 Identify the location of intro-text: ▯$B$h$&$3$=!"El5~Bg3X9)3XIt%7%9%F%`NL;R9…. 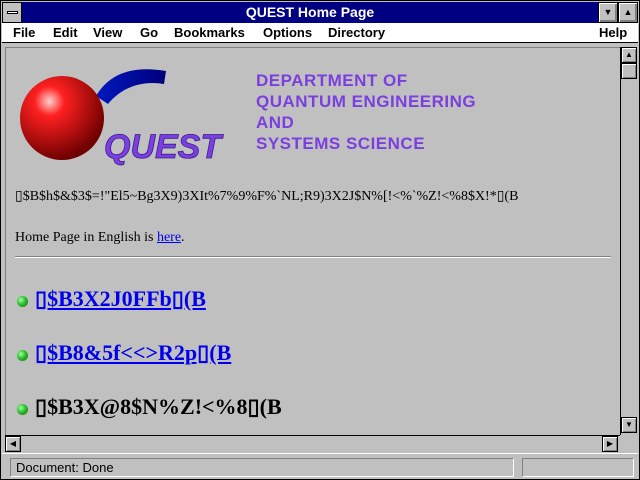
(267, 196).